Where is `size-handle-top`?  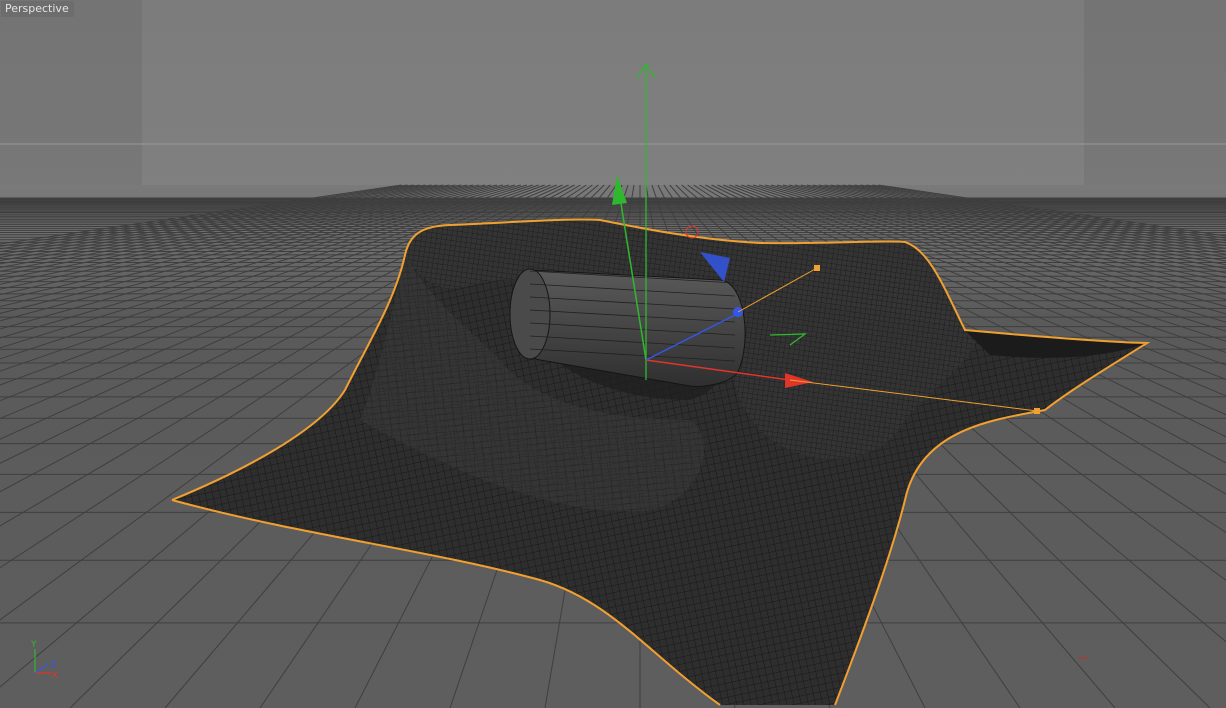 size-handle-top is located at coordinates (817, 268).